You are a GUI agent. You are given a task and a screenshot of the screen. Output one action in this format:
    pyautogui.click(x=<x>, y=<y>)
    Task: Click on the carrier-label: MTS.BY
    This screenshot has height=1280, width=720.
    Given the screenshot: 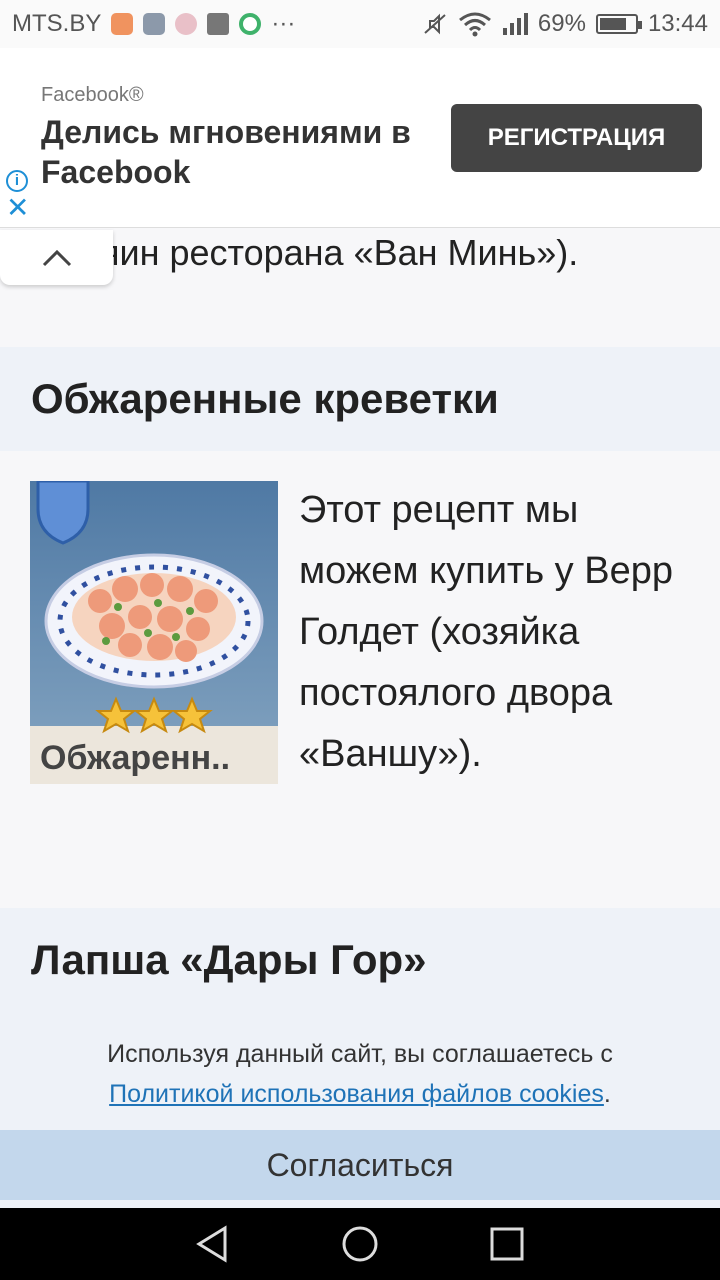 What is the action you would take?
    pyautogui.click(x=57, y=23)
    